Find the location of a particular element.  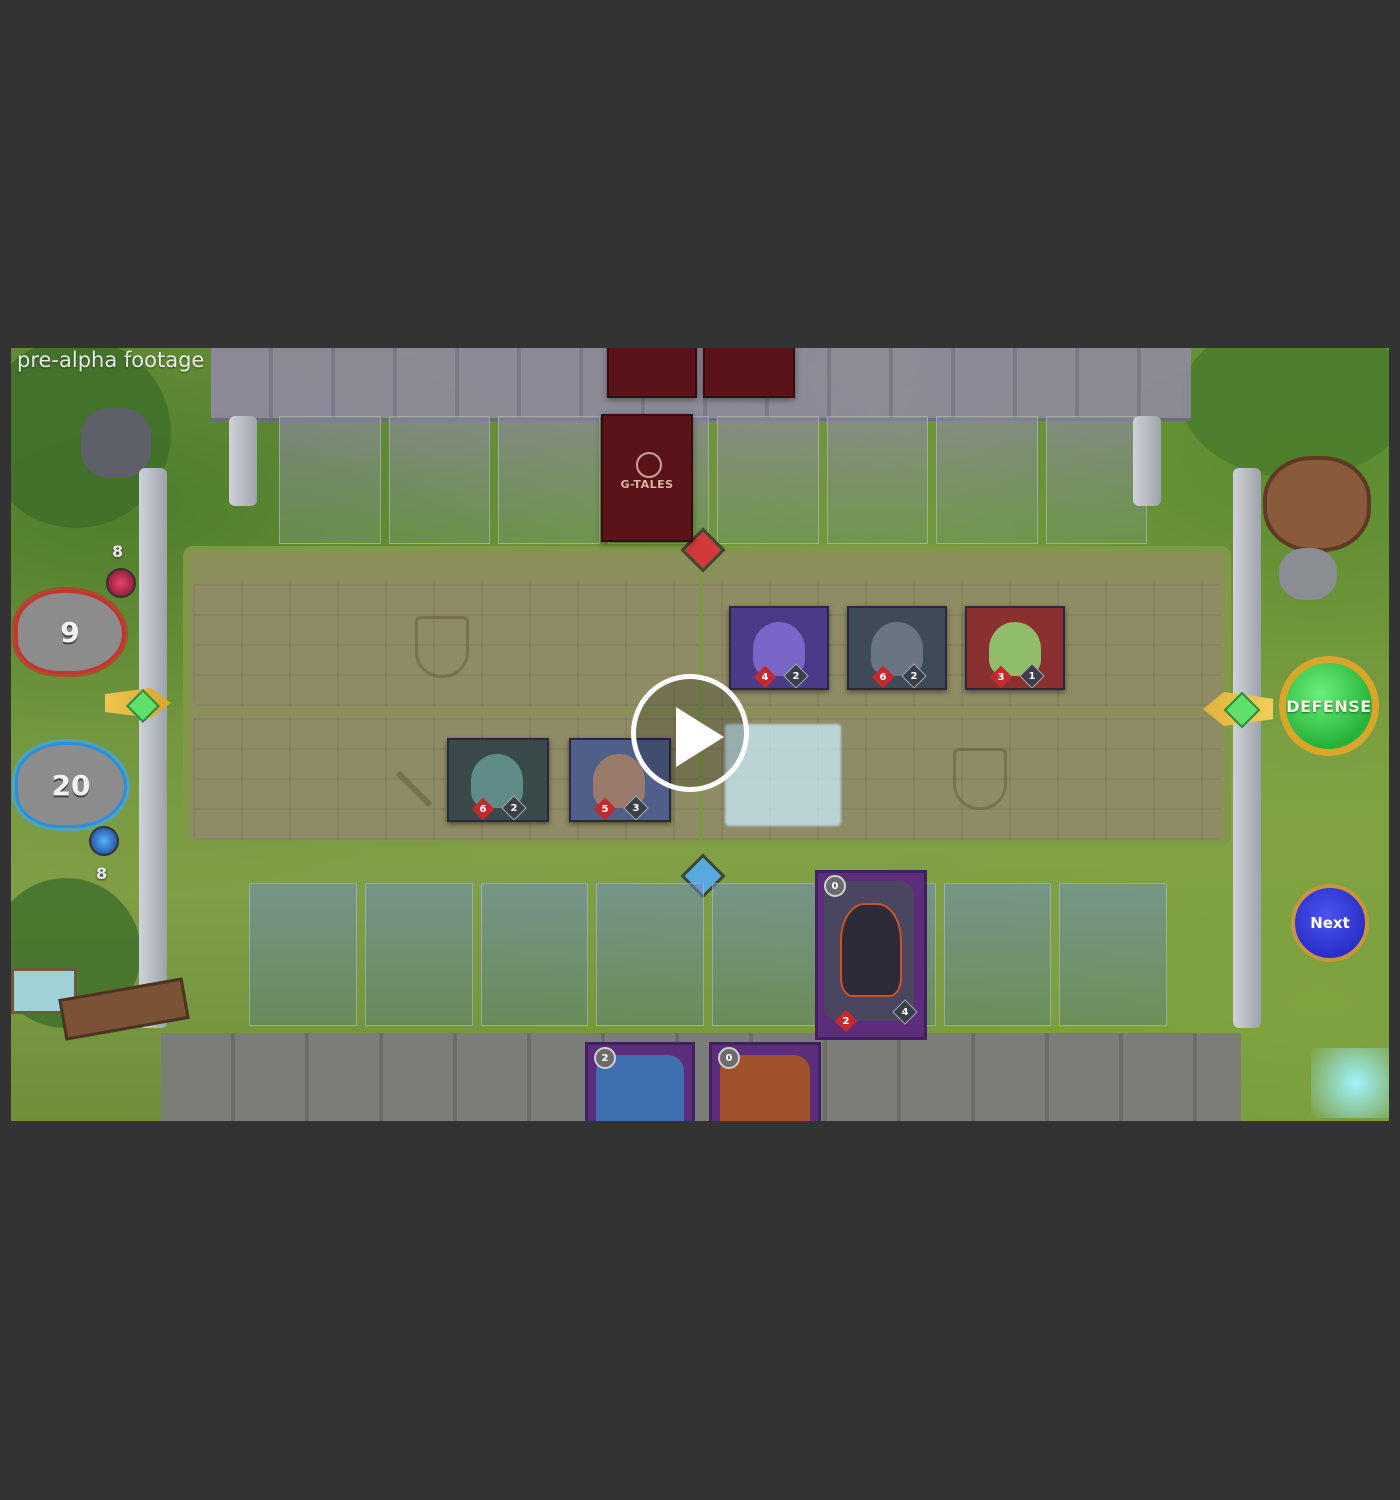

health-value: 4 is located at coordinates (905, 1012).